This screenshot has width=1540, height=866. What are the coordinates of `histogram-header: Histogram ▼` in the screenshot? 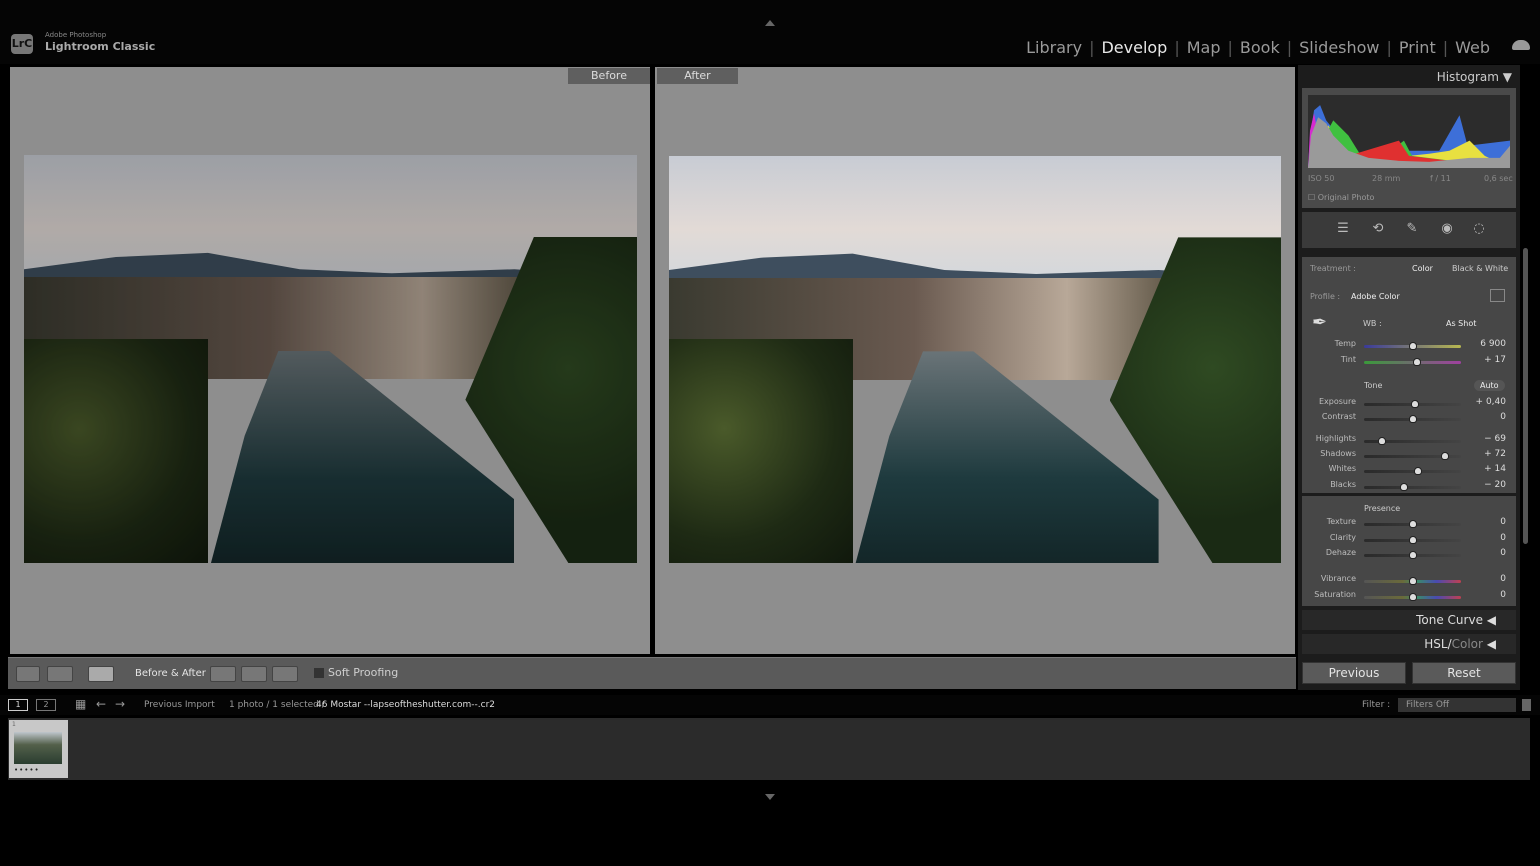 It's located at (1406, 77).